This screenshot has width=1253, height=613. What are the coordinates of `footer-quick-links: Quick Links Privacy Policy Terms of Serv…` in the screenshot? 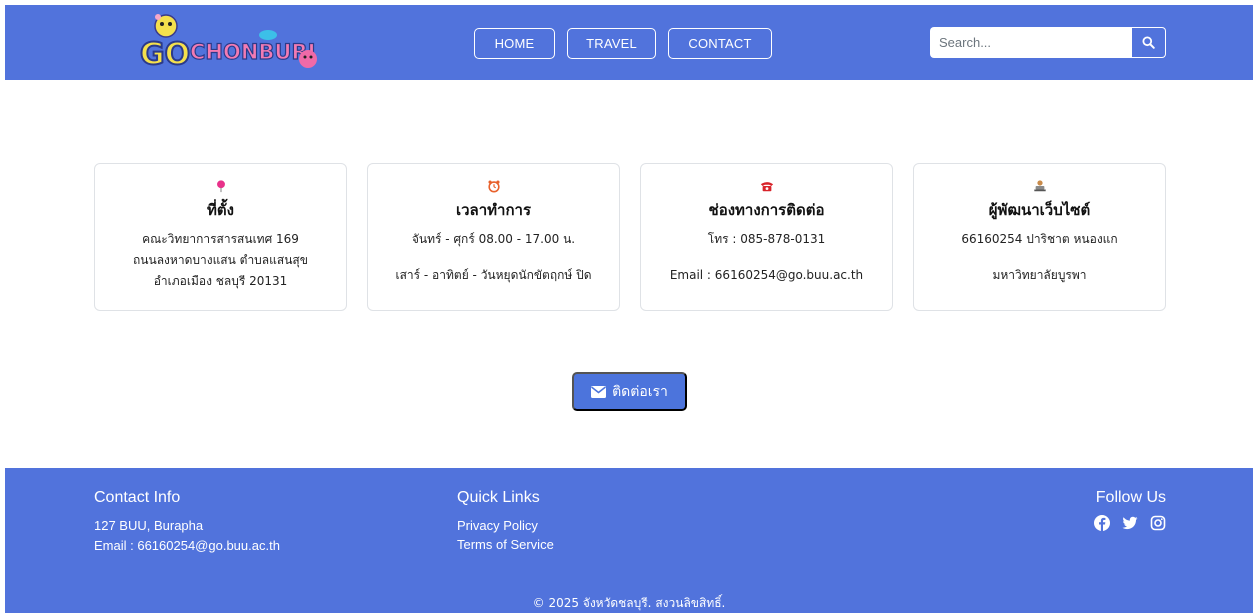 It's located at (505, 521).